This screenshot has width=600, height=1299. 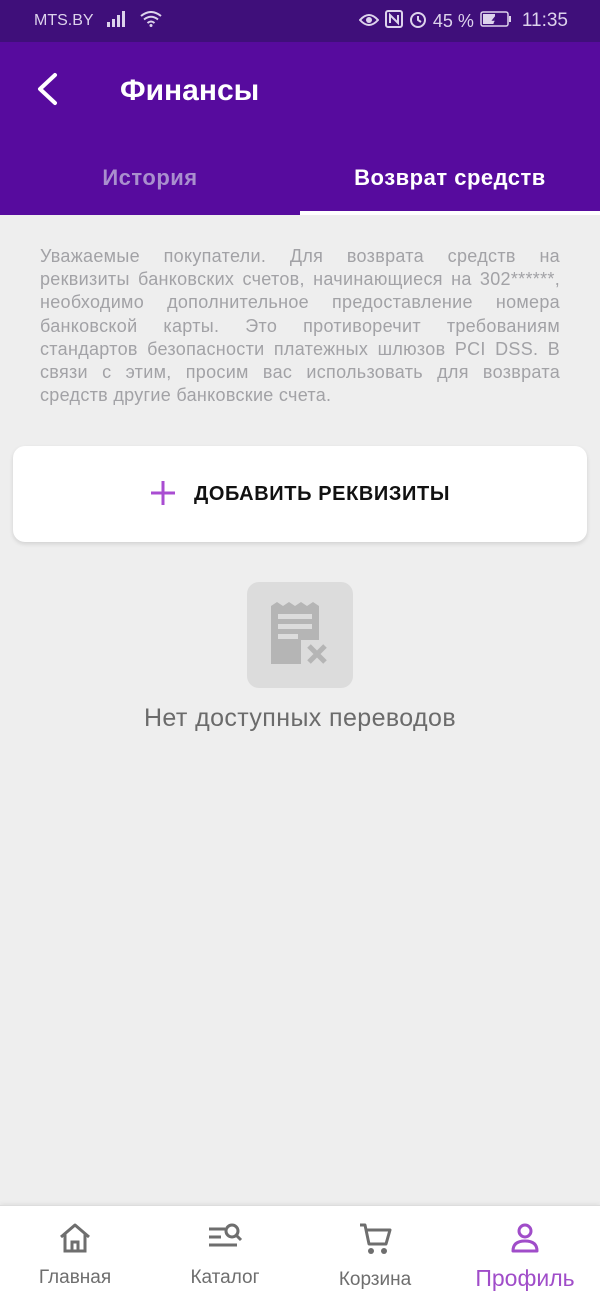 What do you see at coordinates (225, 1277) in the screenshot?
I see `nav-catalog-label: Каталог` at bounding box center [225, 1277].